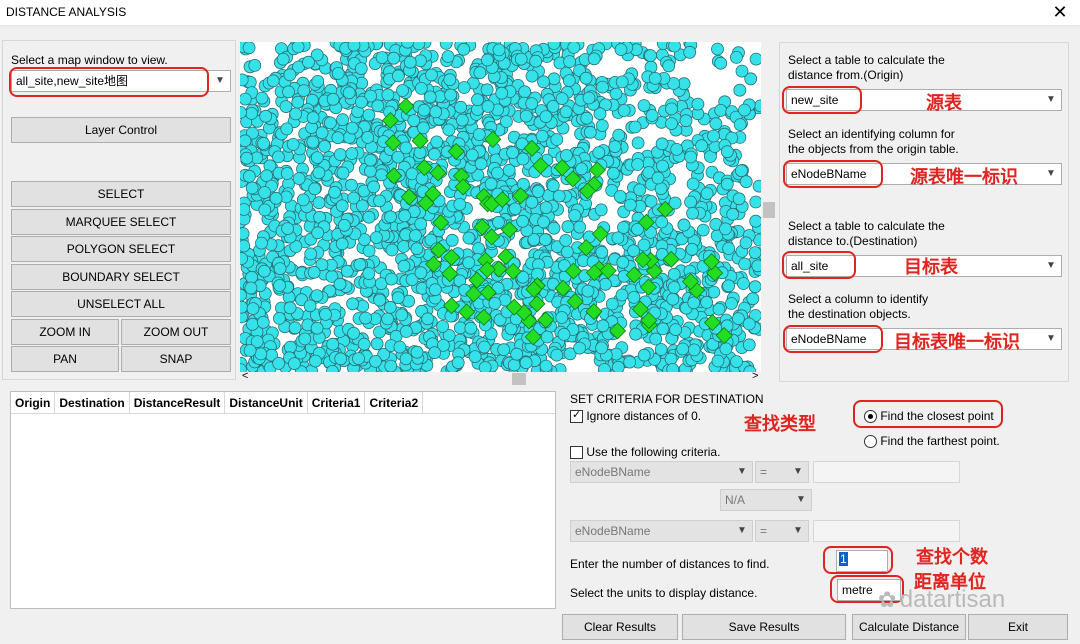 This screenshot has width=1080, height=644. Describe the element at coordinates (121, 277) in the screenshot. I see `boundary-select-button: BOUNDARY SELECT` at that location.